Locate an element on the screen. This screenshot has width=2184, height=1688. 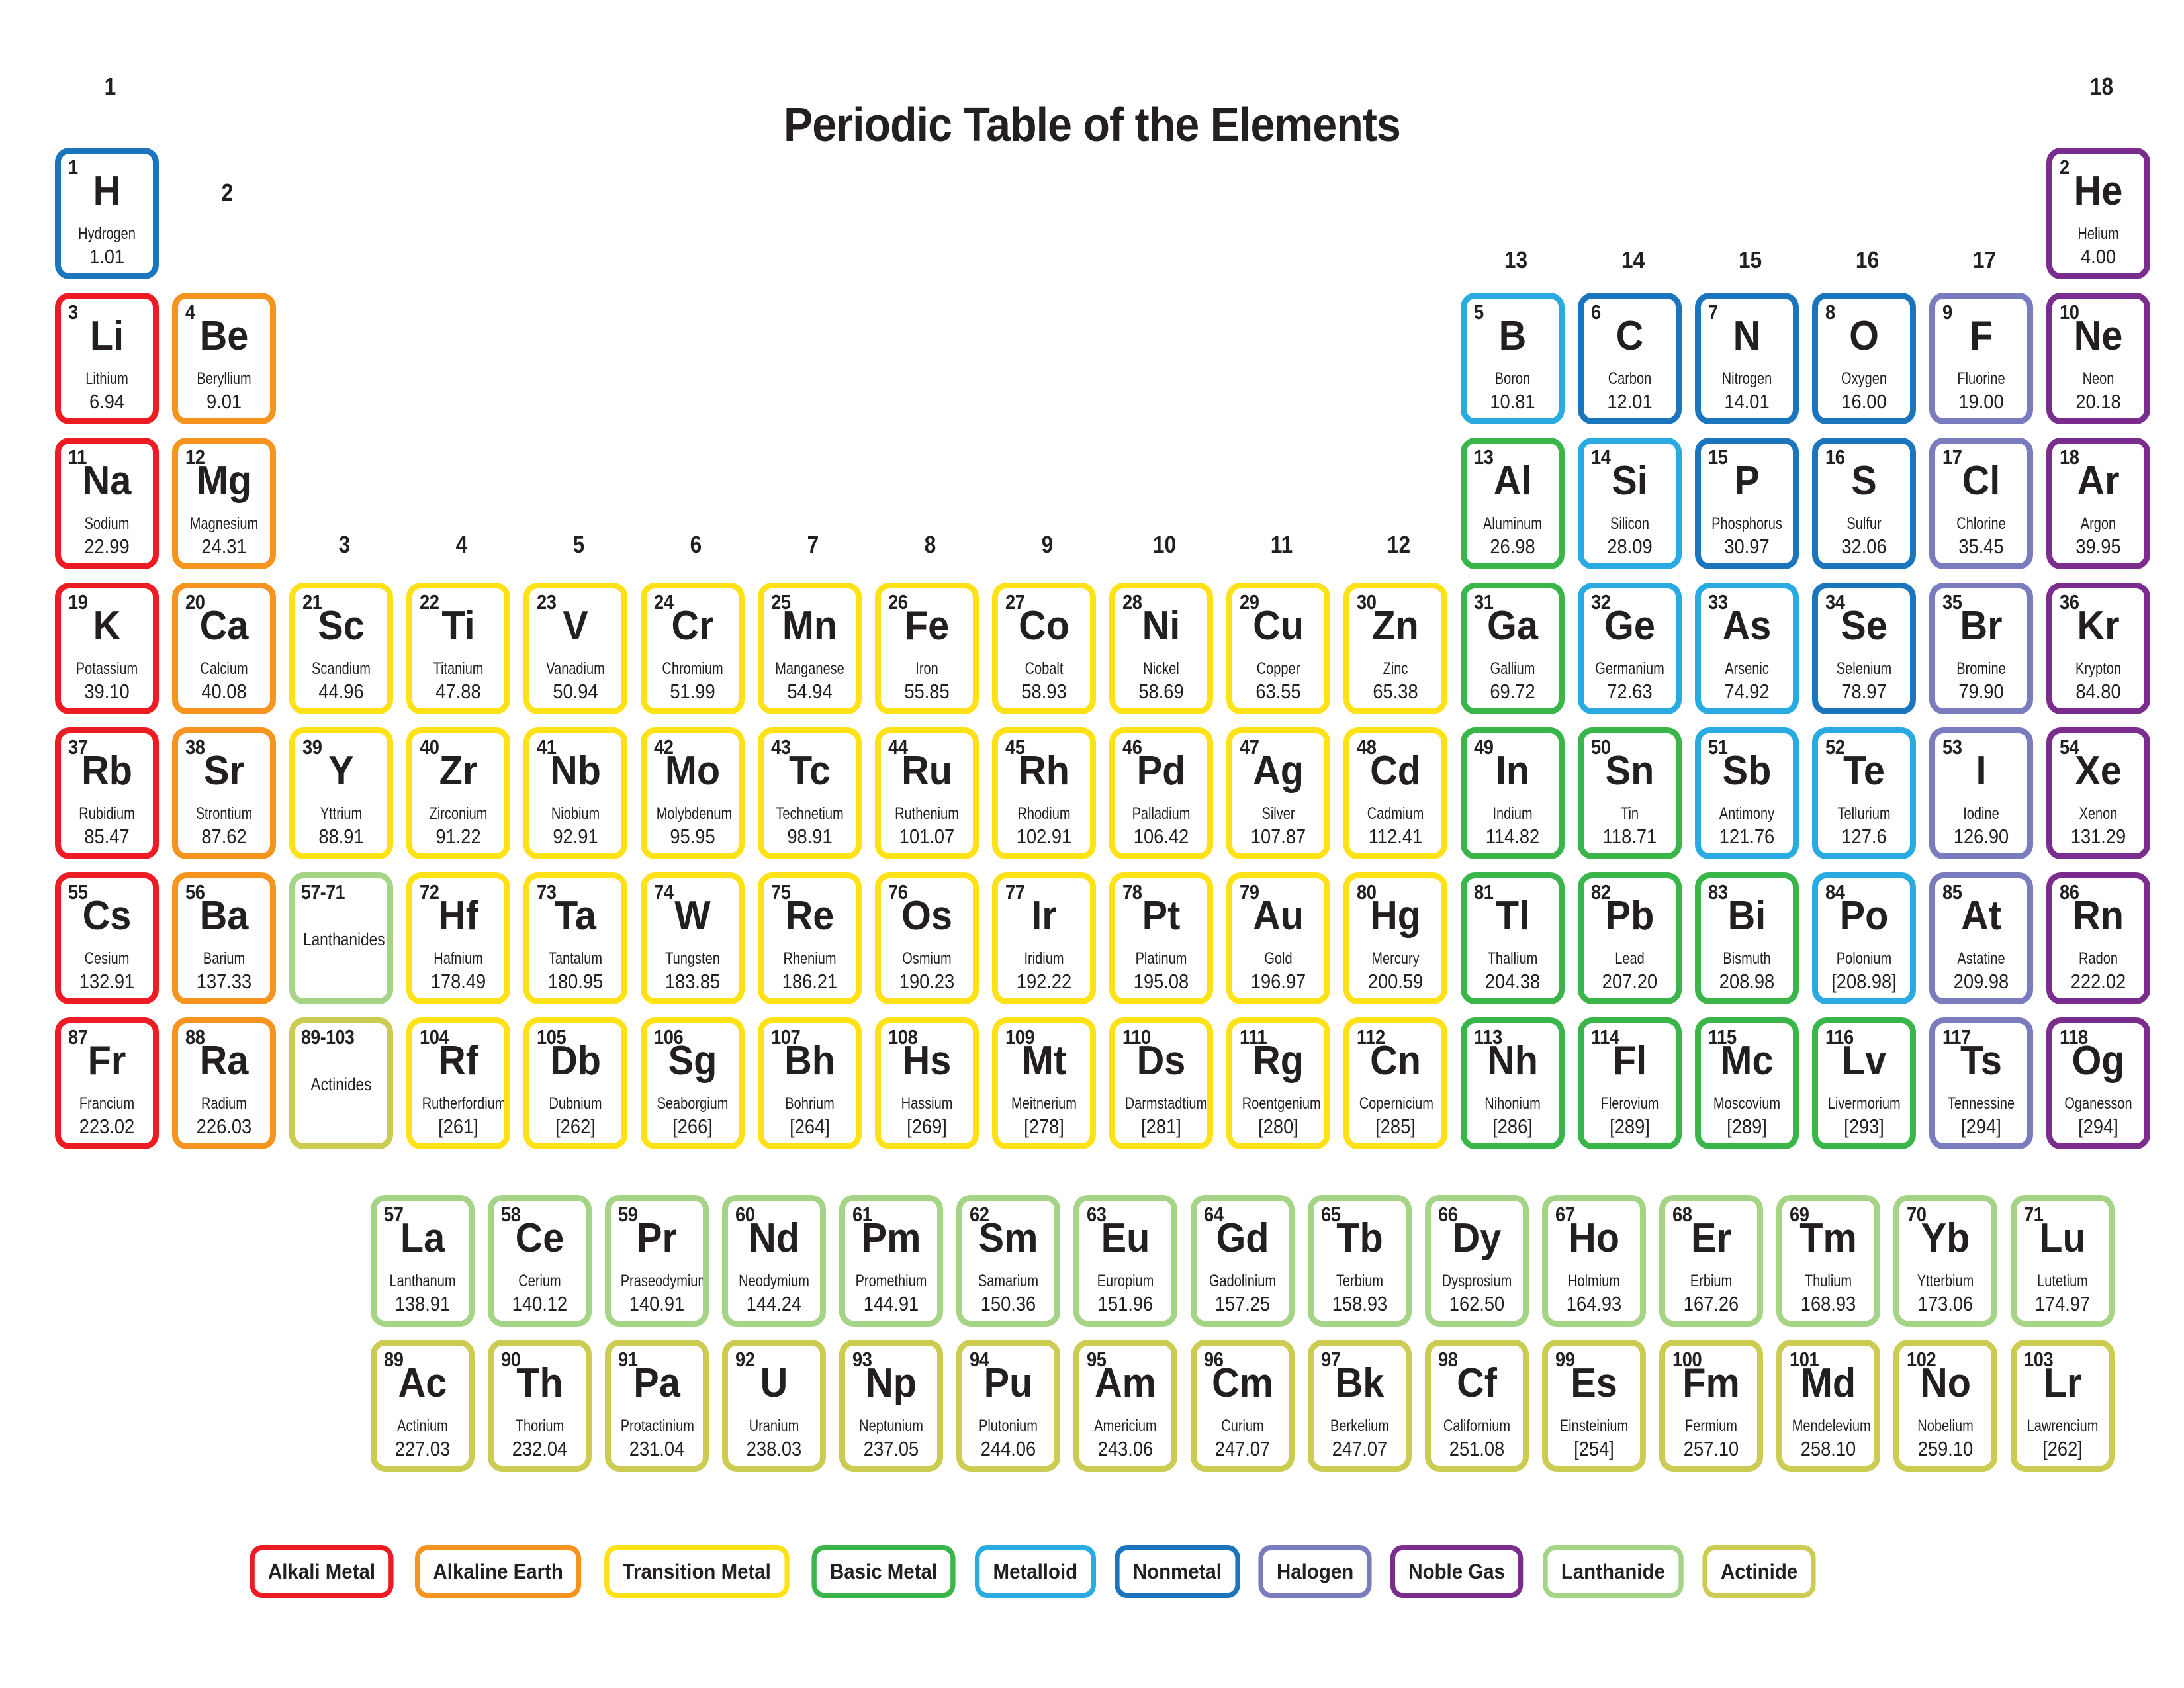
element-box: 67 Ho Holmium 164.93 is located at coordinates (1594, 1261).